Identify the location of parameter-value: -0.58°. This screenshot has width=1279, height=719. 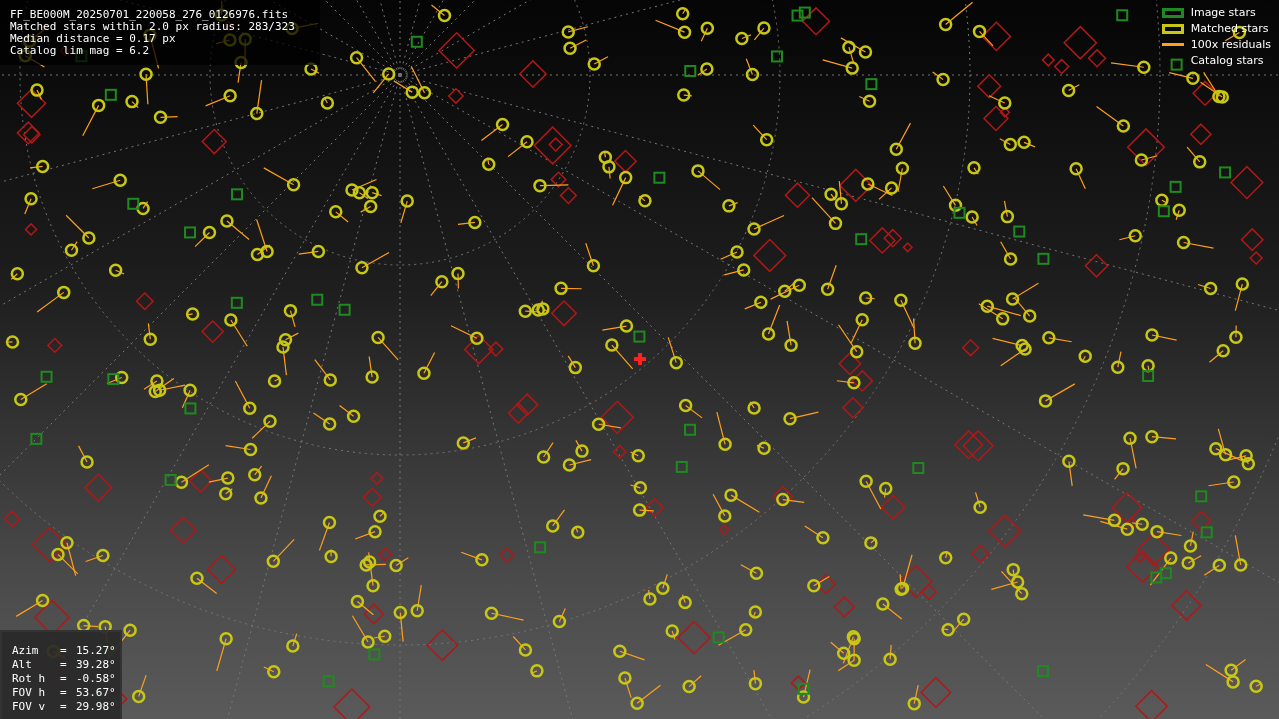
(96, 679).